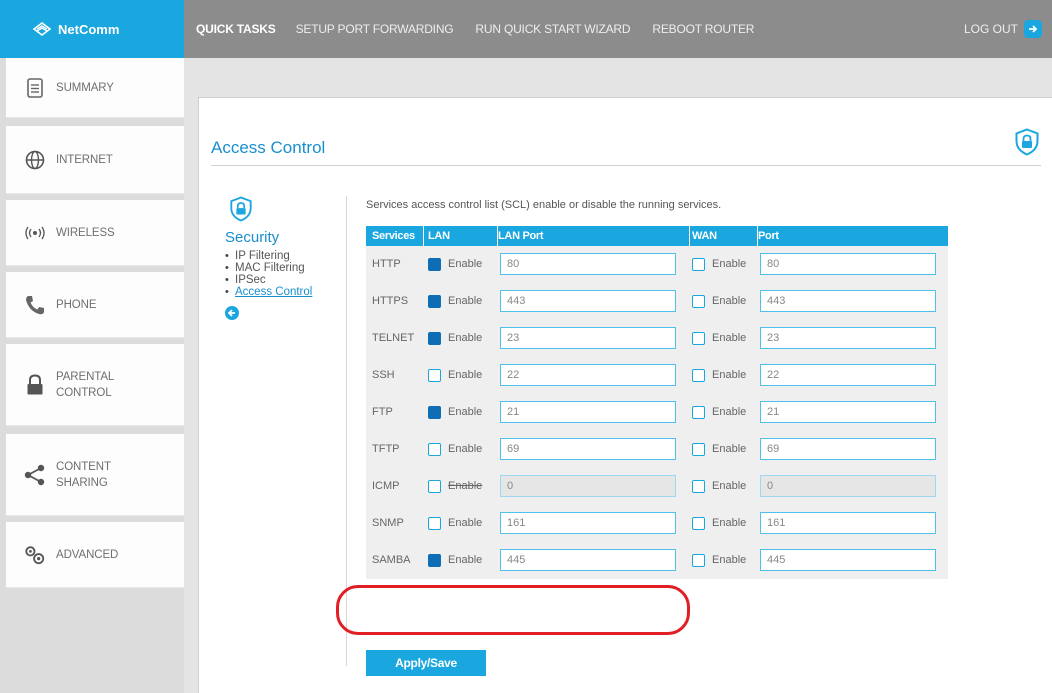 This screenshot has width=1052, height=693. Describe the element at coordinates (280, 280) in the screenshot. I see `subnav-item-ipsec: IPSec` at that location.